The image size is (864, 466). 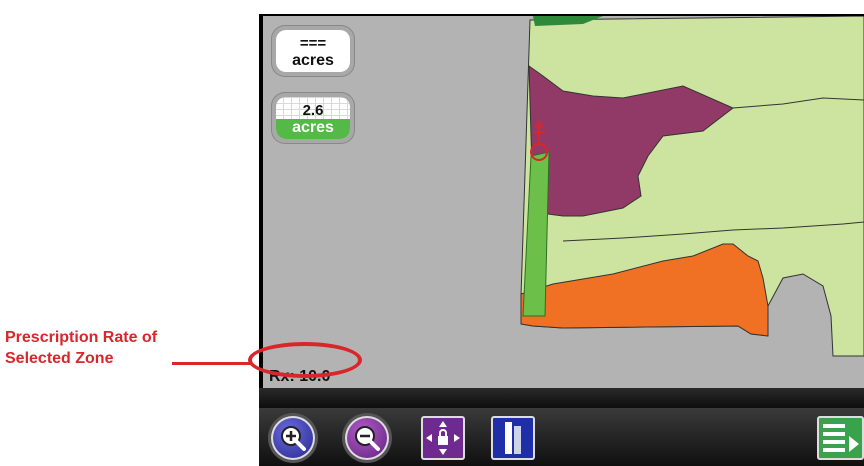 I want to click on zoom-in-icon, so click(x=293, y=438).